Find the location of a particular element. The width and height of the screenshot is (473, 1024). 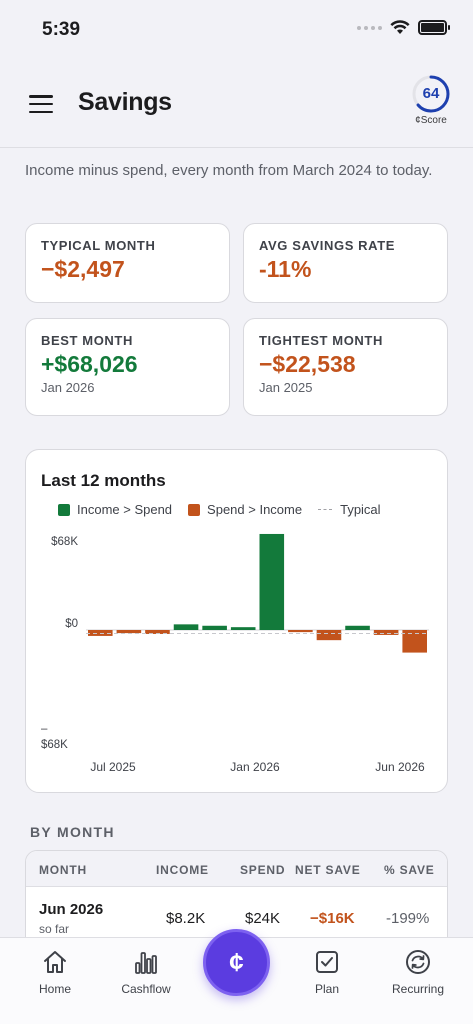

stat-value: −$2,497 is located at coordinates (83, 269).